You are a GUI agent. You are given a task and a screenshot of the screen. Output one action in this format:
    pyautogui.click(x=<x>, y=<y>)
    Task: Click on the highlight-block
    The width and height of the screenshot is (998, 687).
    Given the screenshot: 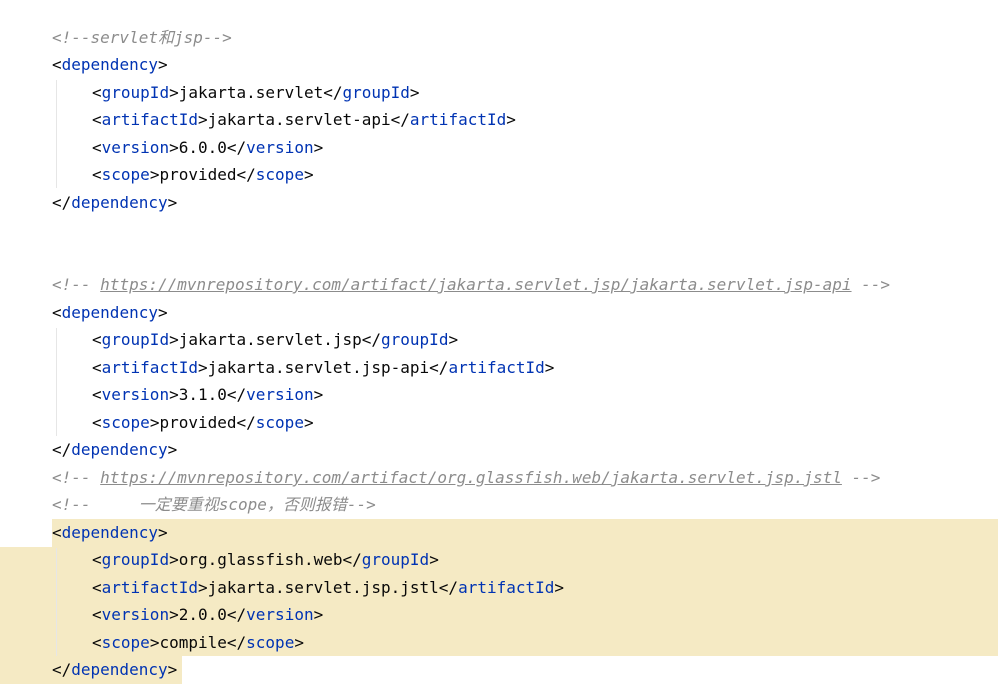 What is the action you would take?
    pyautogui.click(x=525, y=533)
    